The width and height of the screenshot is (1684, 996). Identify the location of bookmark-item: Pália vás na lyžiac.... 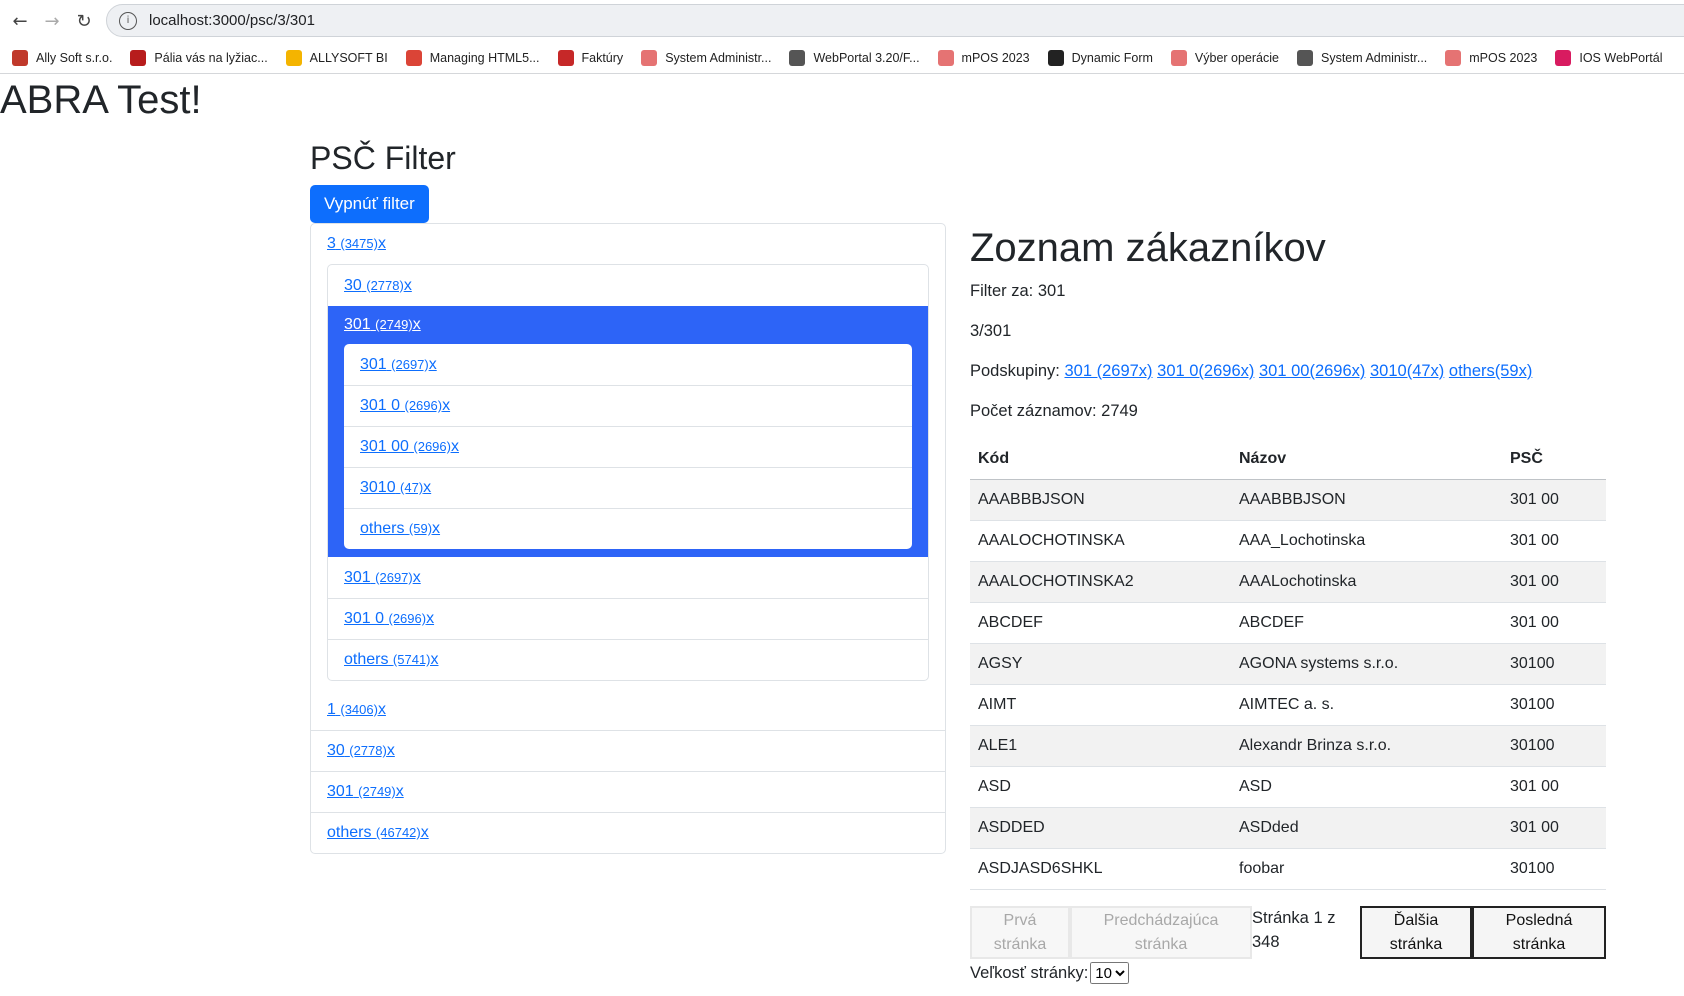
(199, 57).